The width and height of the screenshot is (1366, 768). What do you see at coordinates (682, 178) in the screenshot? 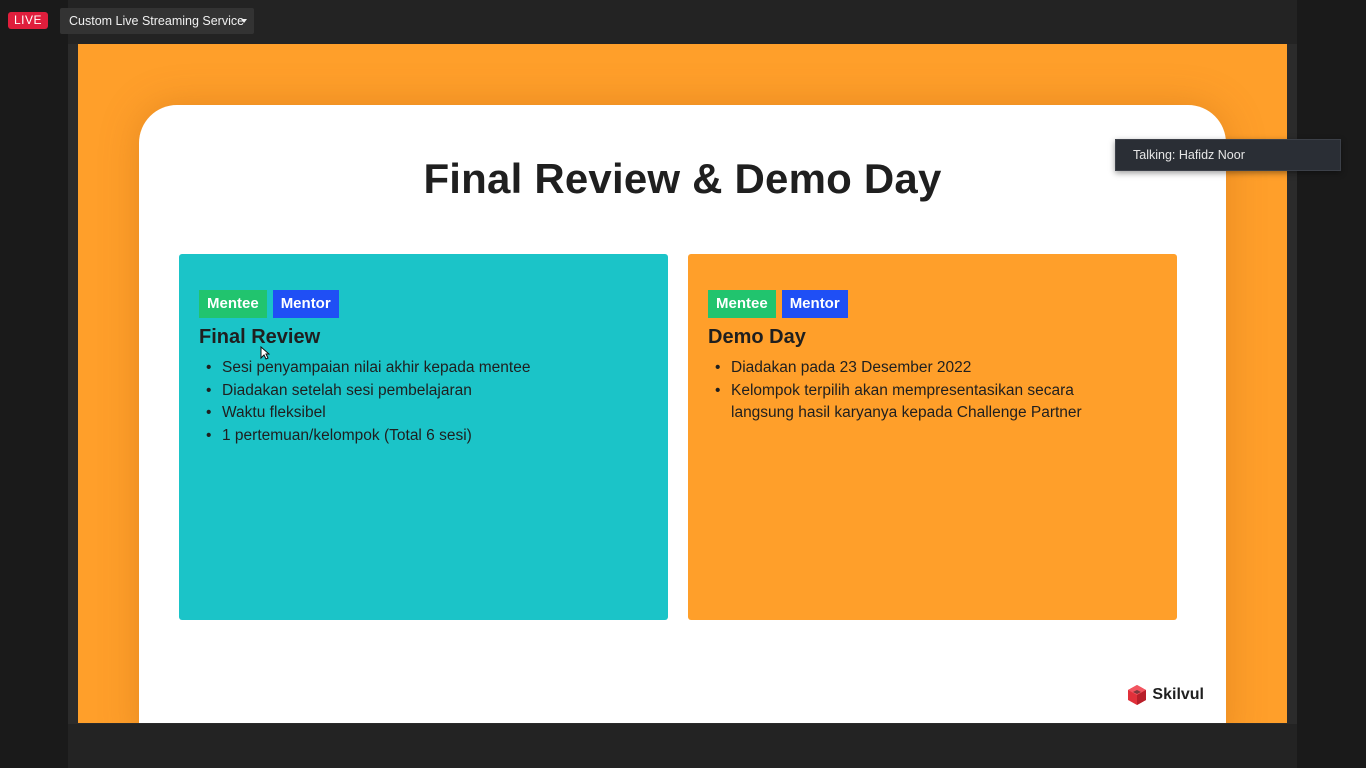
I see `slide-title: Final Review & Demo Day` at bounding box center [682, 178].